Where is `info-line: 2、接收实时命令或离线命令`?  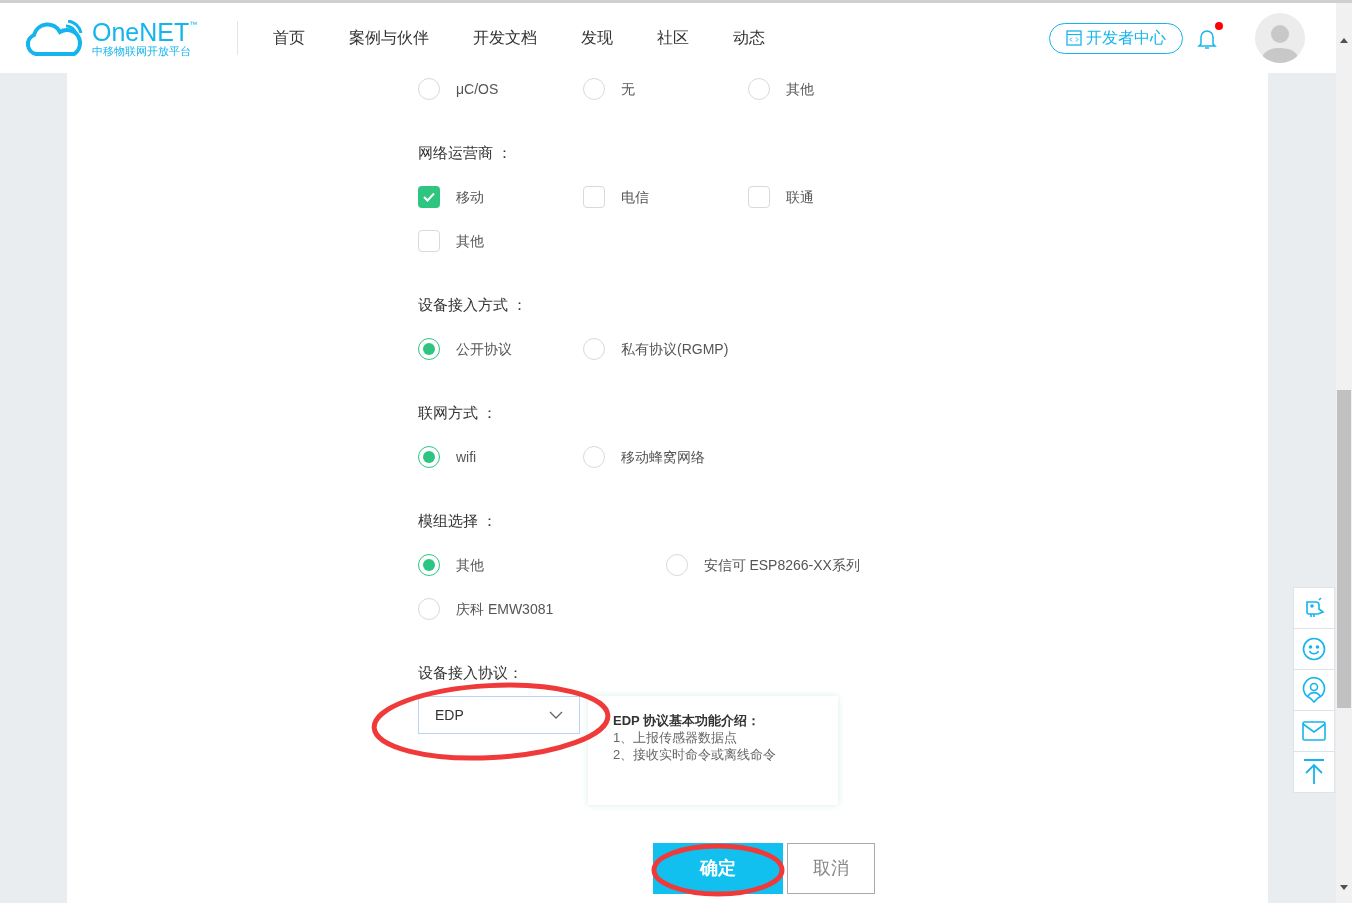
info-line: 2、接收实时命令或离线命令 is located at coordinates (695, 754).